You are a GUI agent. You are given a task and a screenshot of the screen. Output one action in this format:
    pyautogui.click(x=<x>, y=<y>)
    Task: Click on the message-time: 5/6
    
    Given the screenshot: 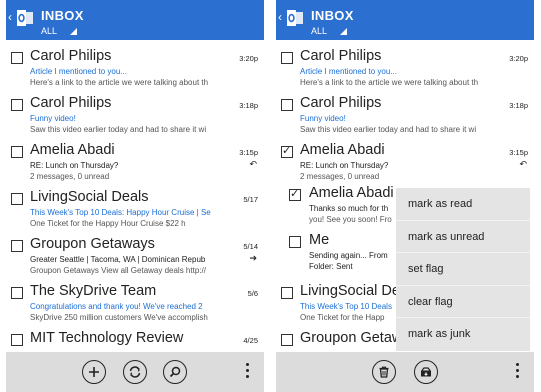 What is the action you would take?
    pyautogui.click(x=252, y=293)
    